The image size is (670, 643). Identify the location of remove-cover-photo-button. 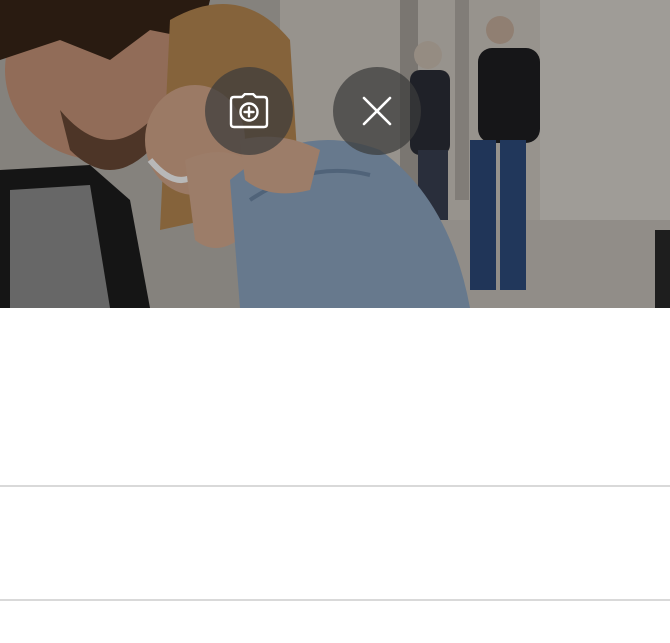
(377, 111).